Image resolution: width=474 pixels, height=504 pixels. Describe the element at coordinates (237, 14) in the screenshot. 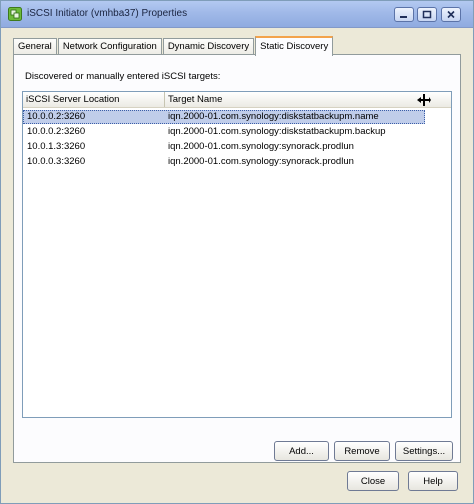

I see `title-bar: iSCSI Initiator (vmhba37) Properties` at that location.